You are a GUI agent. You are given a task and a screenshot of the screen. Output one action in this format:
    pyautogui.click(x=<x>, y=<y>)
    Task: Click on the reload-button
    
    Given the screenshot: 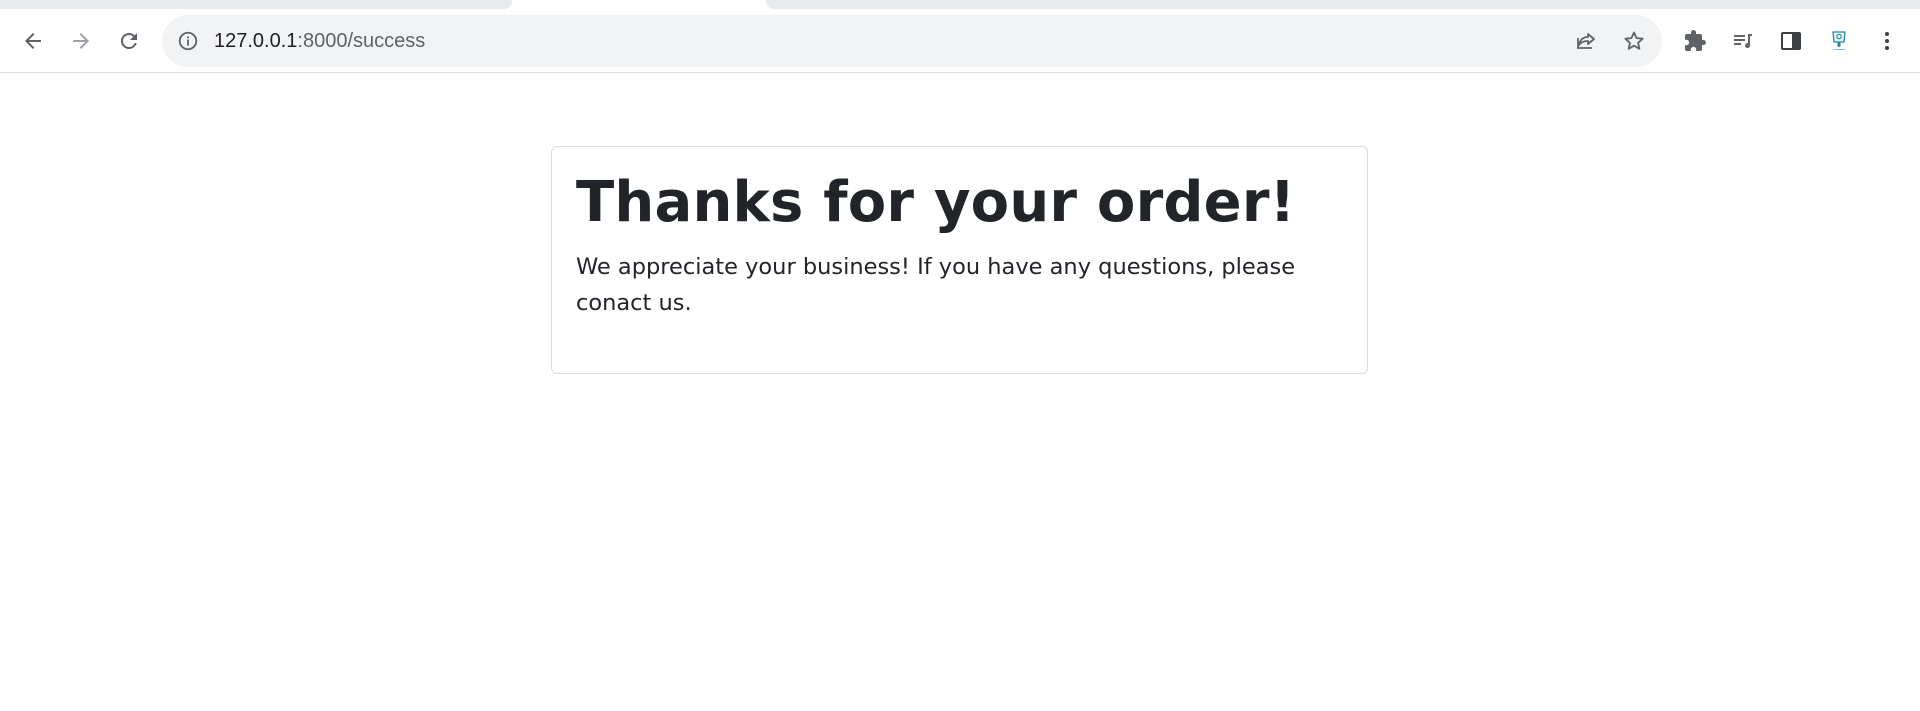 What is the action you would take?
    pyautogui.click(x=129, y=41)
    